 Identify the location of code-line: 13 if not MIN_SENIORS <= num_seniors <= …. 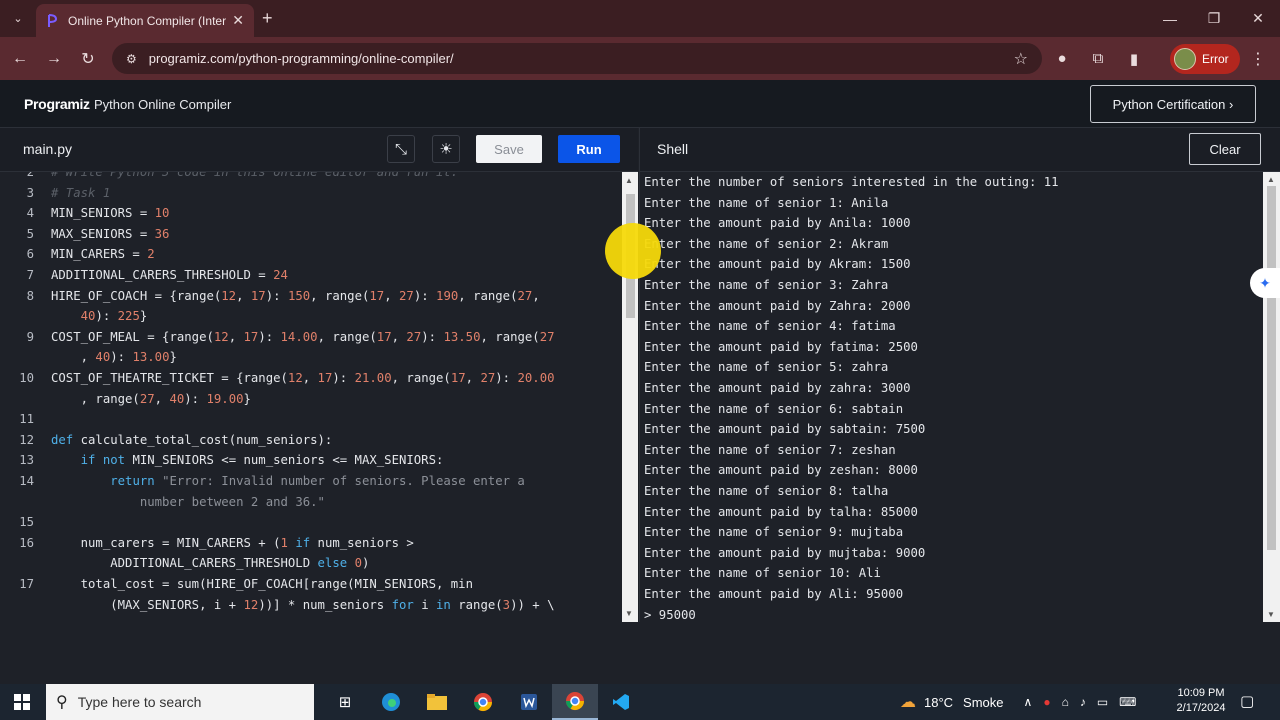
(311, 460).